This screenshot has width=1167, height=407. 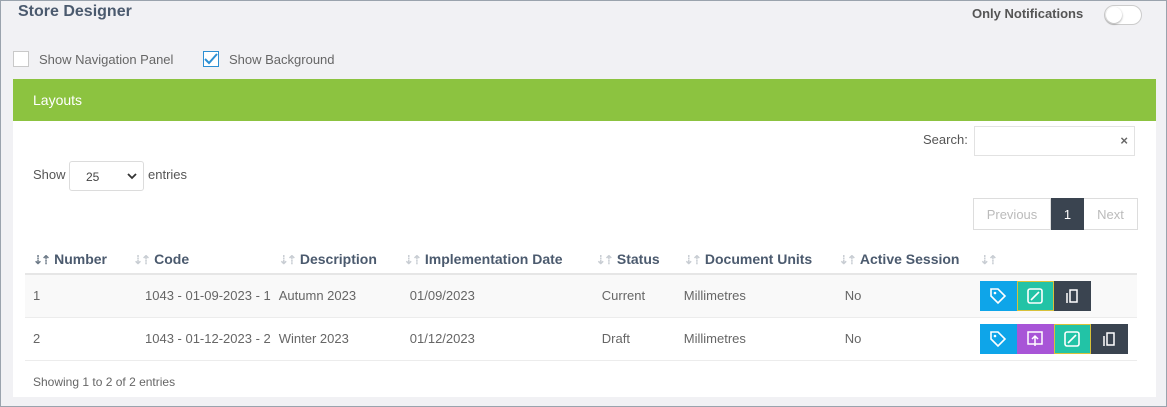 I want to click on column-implementation-date: ⇣⇡ Implementation Date, so click(x=491, y=259).